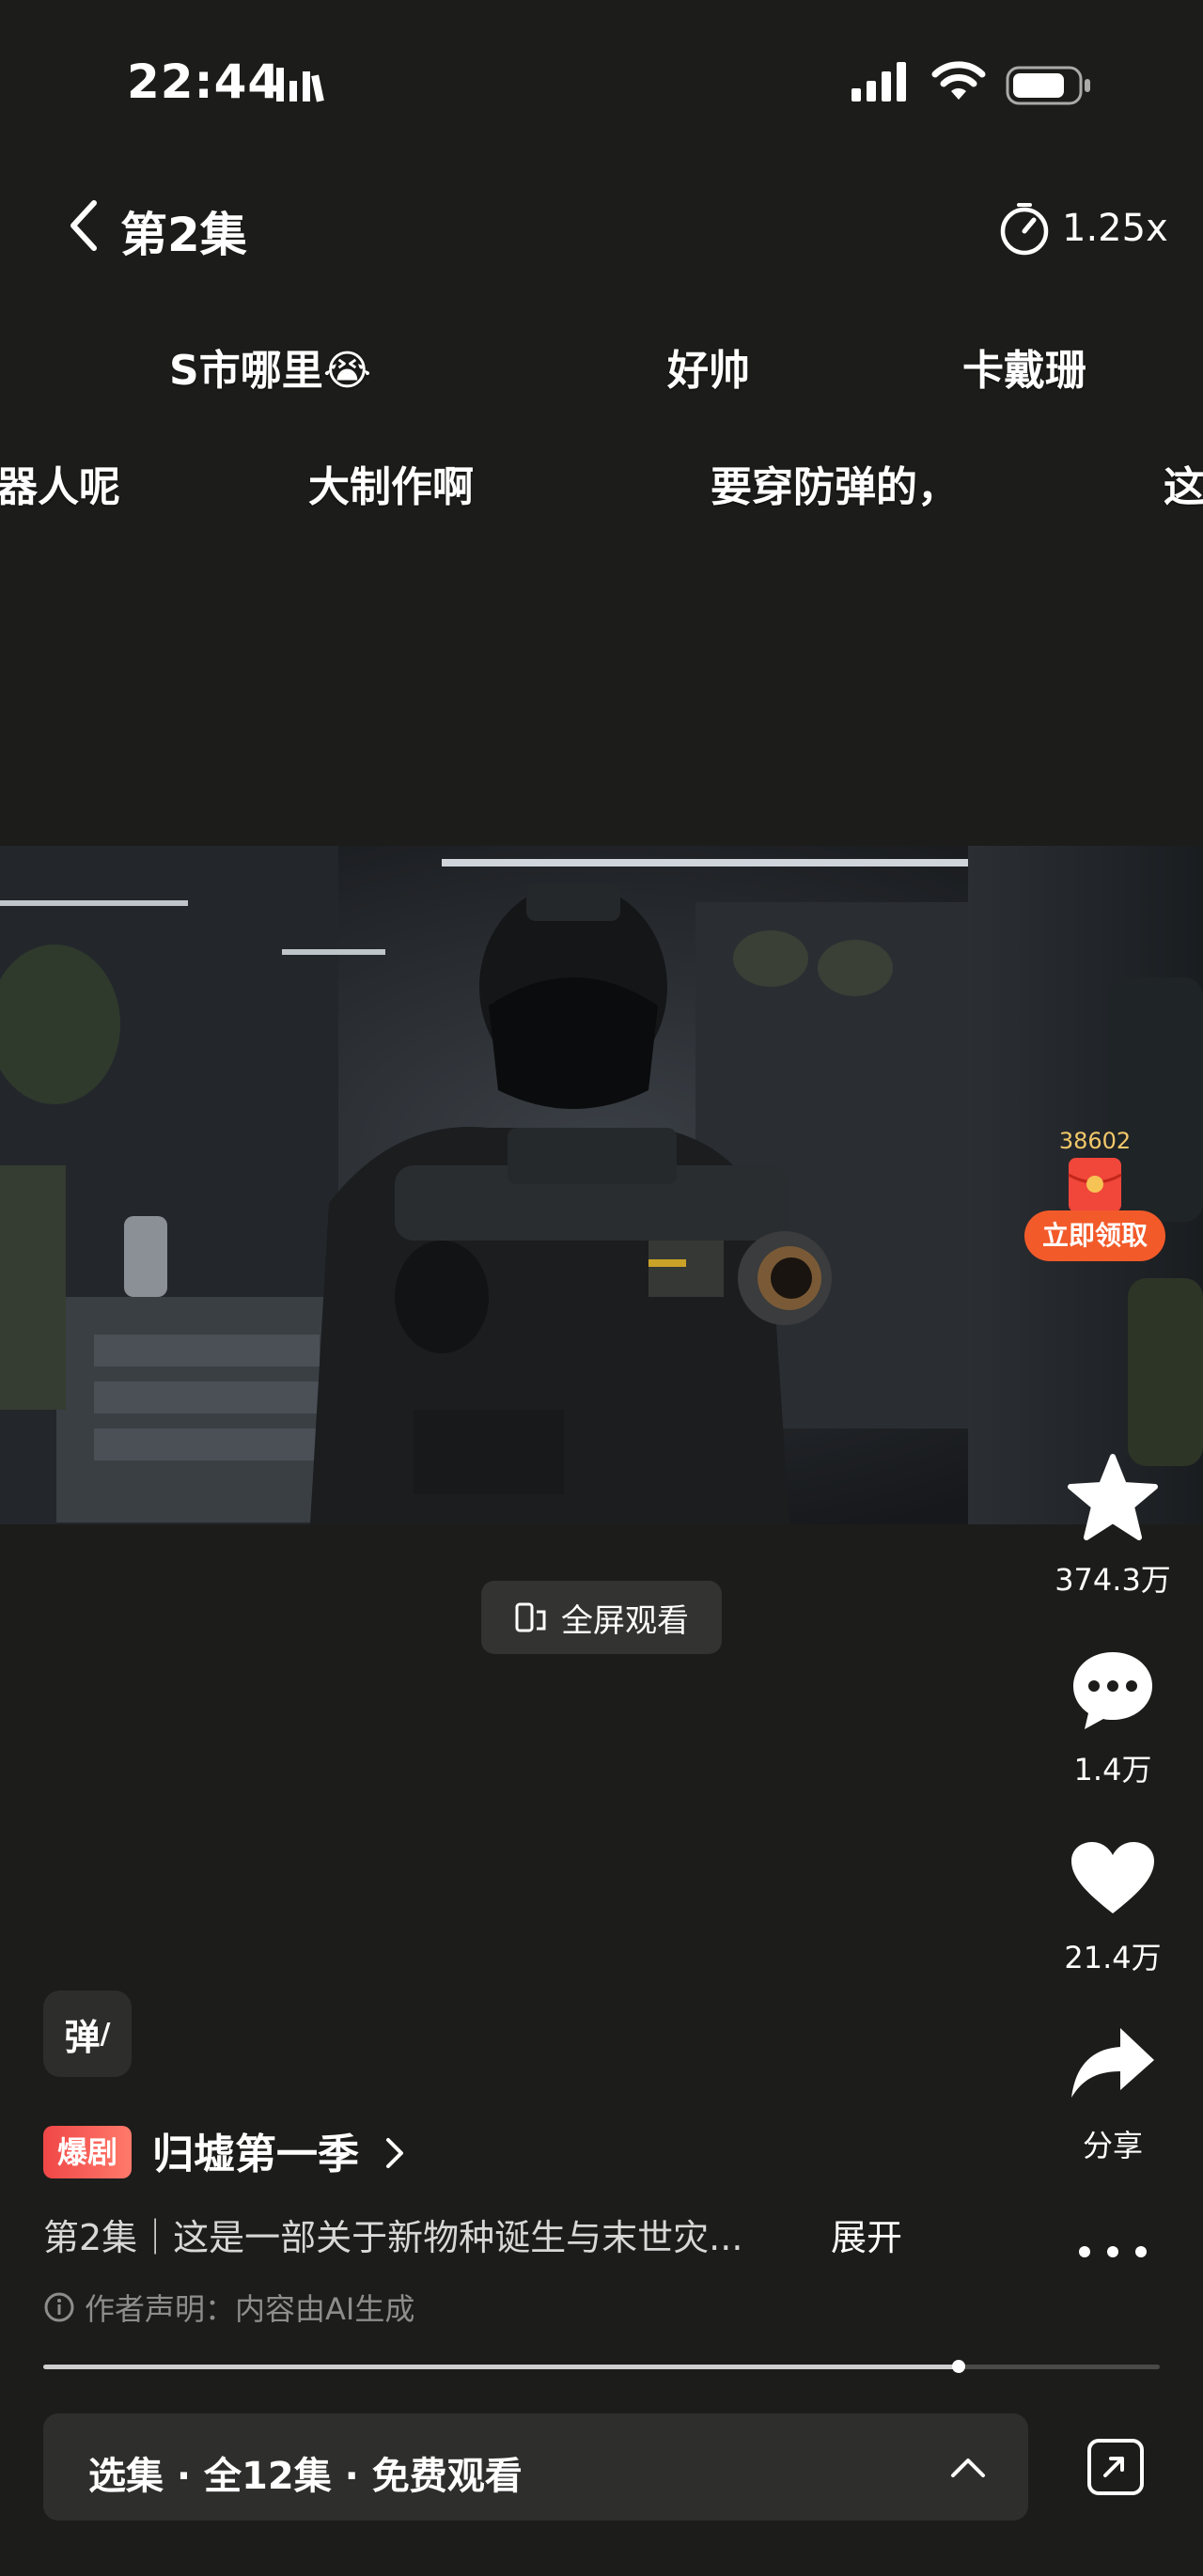  I want to click on progress-fill, so click(501, 2367).